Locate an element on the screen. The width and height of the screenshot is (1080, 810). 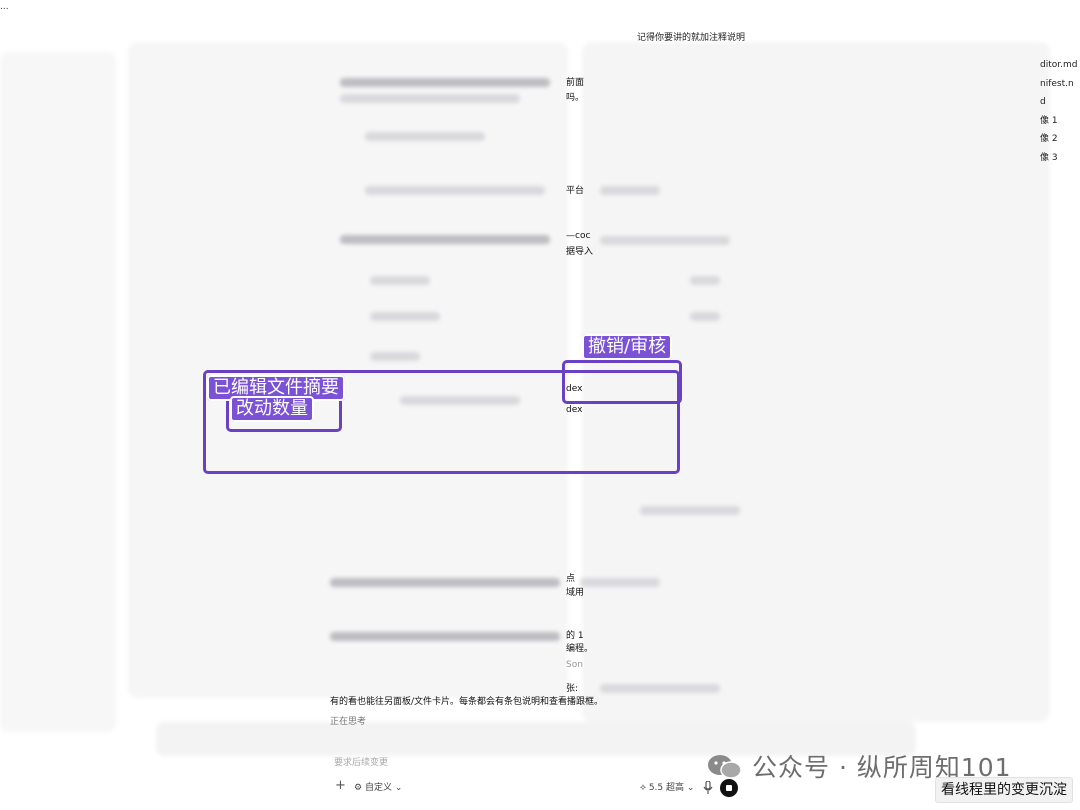
composer-placeholder: 要求后续变更 is located at coordinates (361, 761).